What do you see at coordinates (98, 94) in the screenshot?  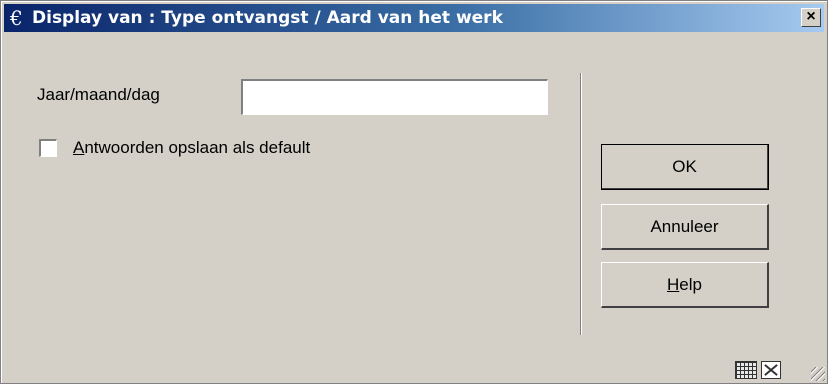 I see `date-label: Jaar/maand/dag` at bounding box center [98, 94].